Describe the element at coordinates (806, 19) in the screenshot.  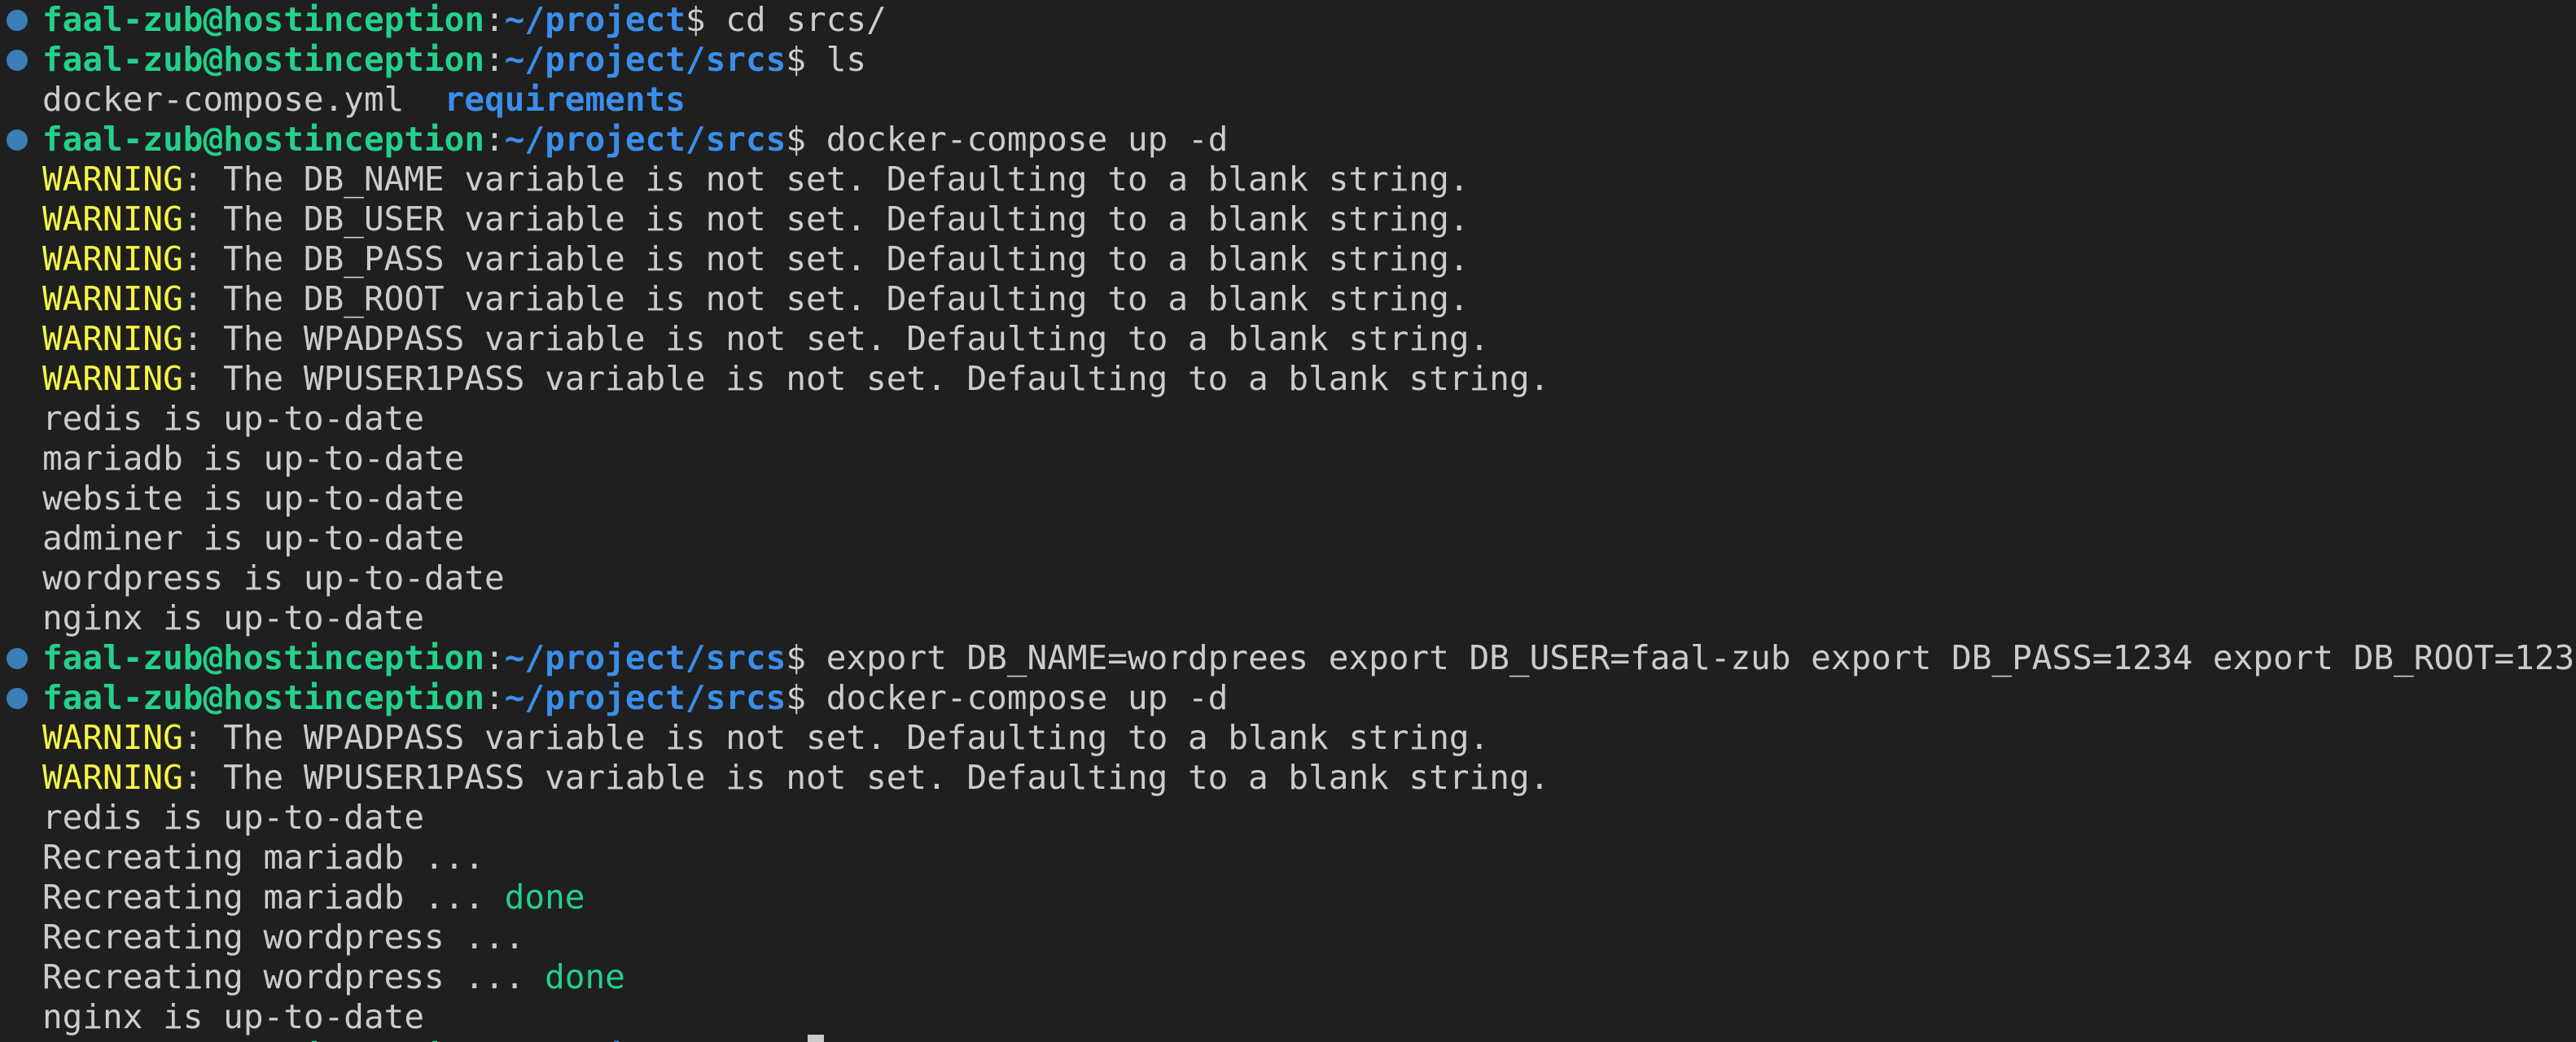
I see `command-text: cd srcs/` at that location.